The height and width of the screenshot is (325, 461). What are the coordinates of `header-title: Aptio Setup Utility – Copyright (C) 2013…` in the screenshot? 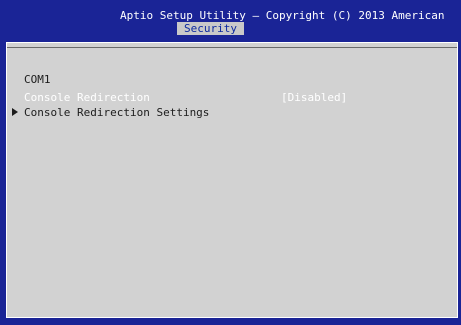 It's located at (282, 15).